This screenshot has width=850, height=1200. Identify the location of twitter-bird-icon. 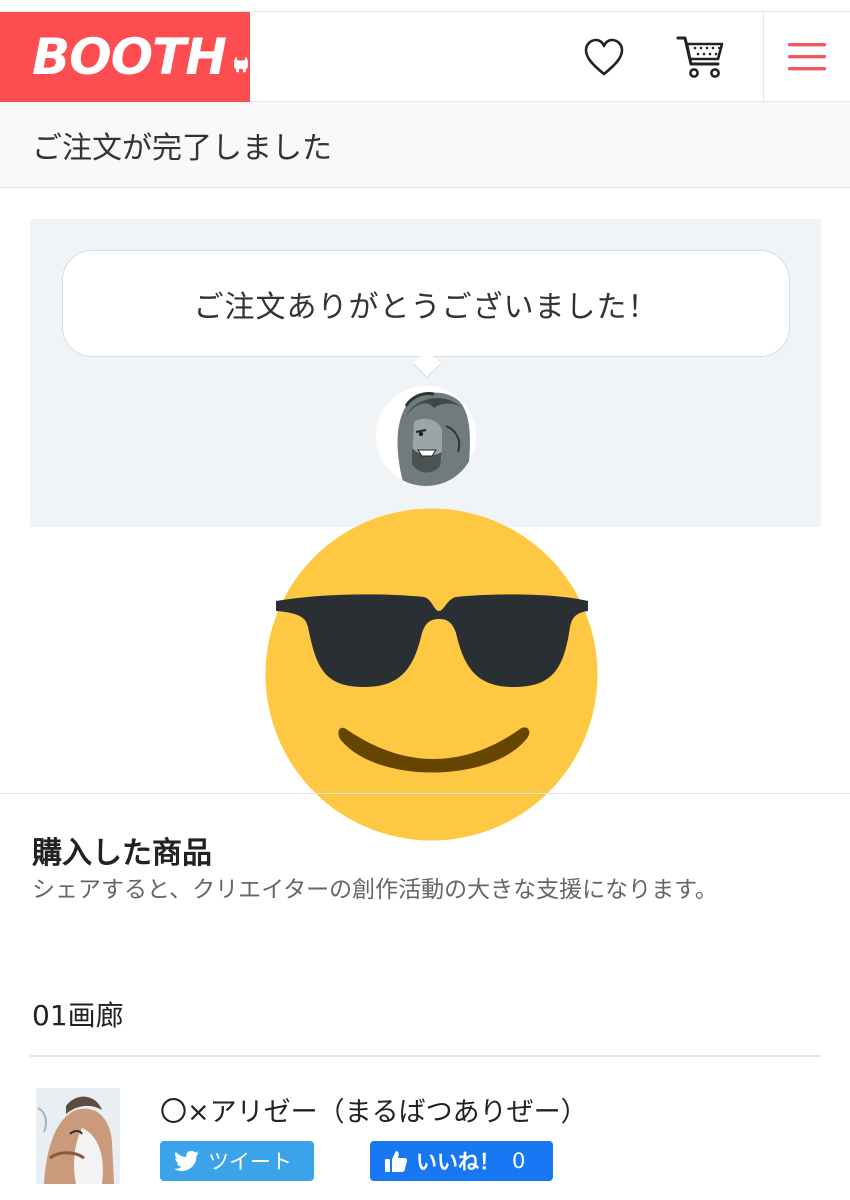
(186, 1160).